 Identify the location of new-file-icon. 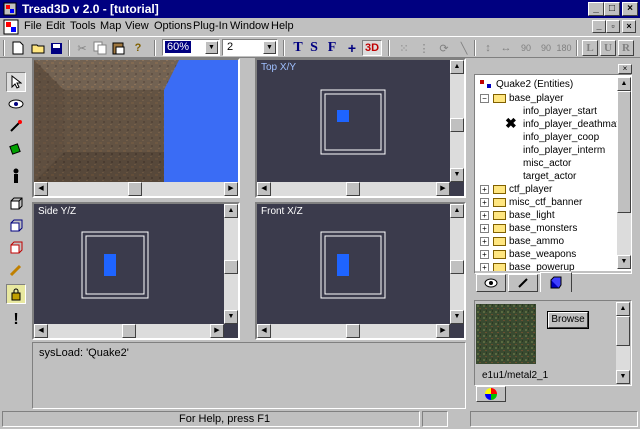
(18, 48).